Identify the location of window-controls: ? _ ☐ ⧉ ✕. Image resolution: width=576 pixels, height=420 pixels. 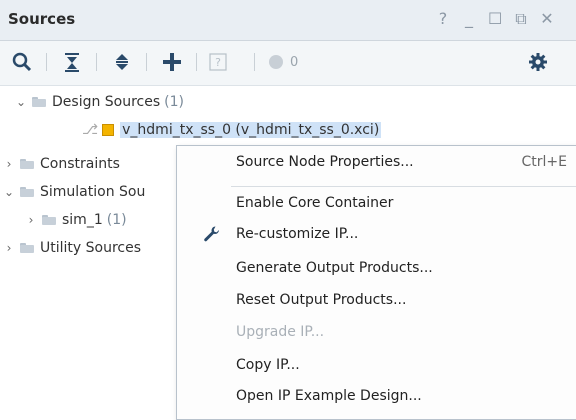
(495, 19).